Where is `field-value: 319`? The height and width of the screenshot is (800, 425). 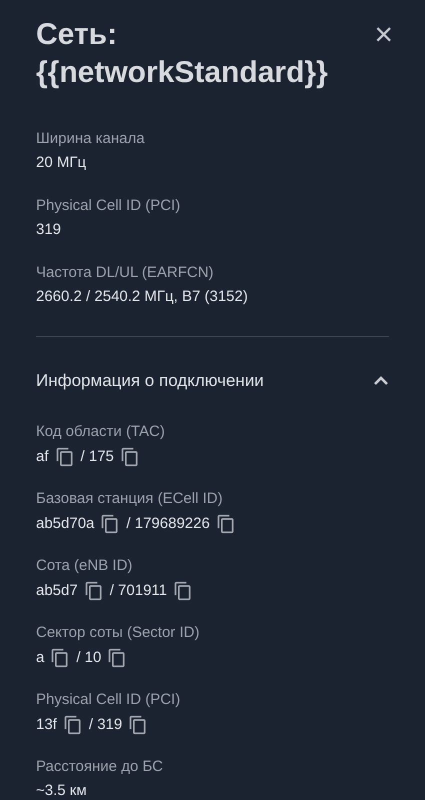 field-value: 319 is located at coordinates (49, 230).